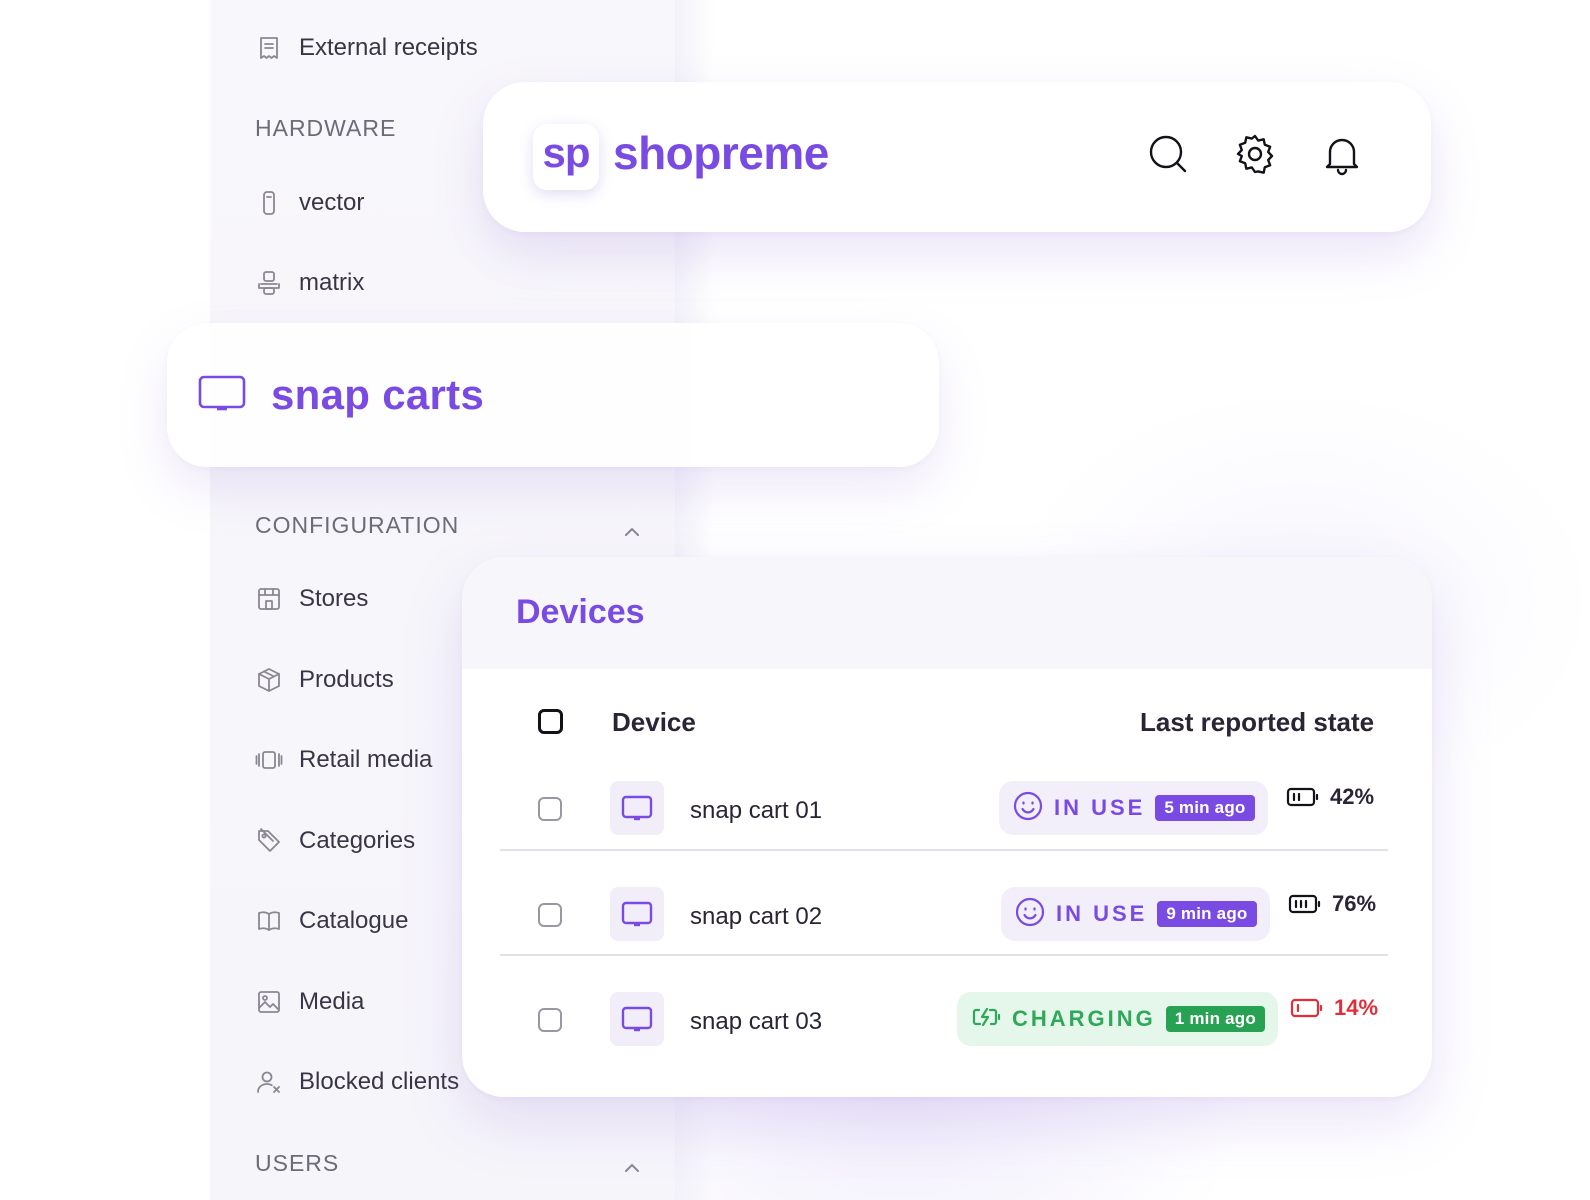 The height and width of the screenshot is (1200, 1590). Describe the element at coordinates (550, 721) in the screenshot. I see `select-all-checkbox` at that location.